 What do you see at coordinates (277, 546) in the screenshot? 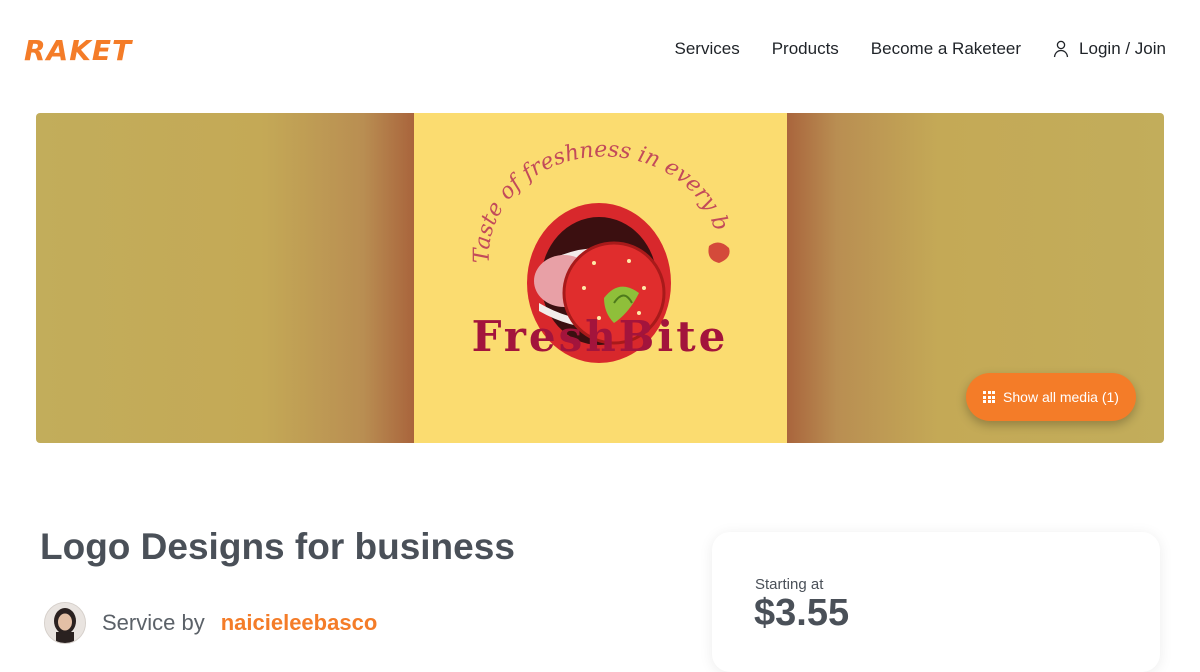
I see `service-title: Logo Designs for business` at bounding box center [277, 546].